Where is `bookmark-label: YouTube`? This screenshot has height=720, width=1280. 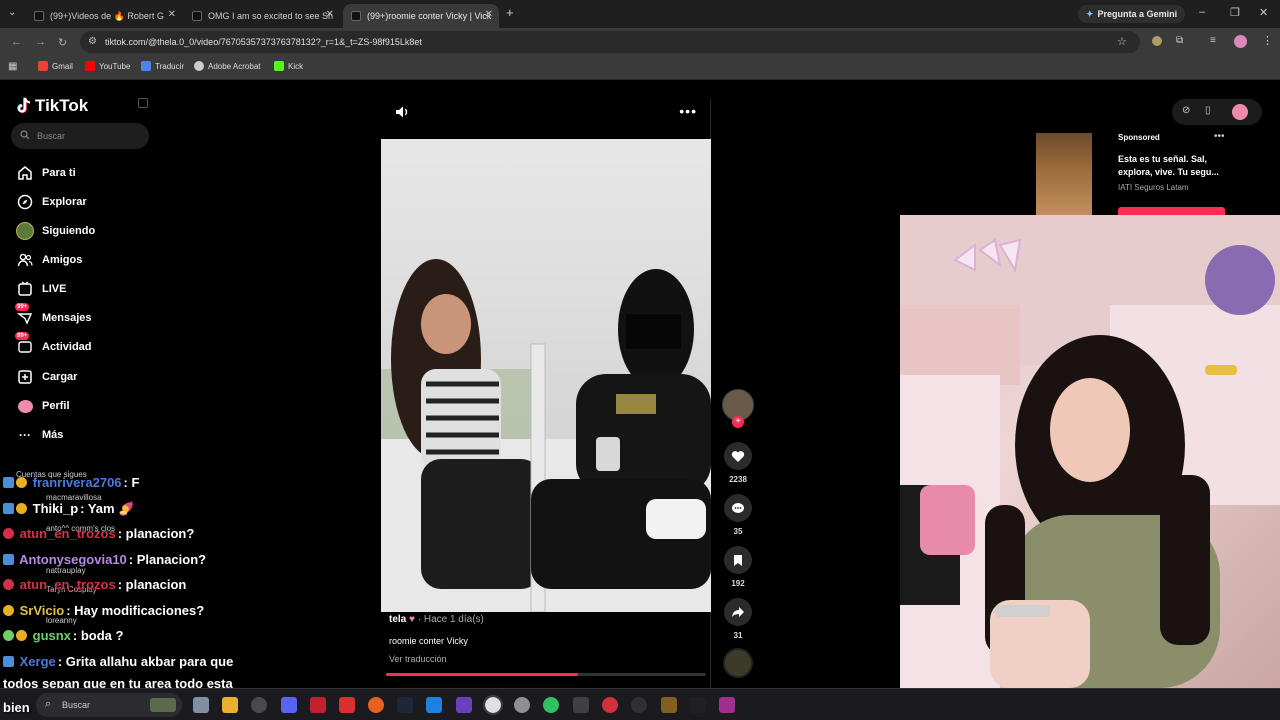 bookmark-label: YouTube is located at coordinates (115, 66).